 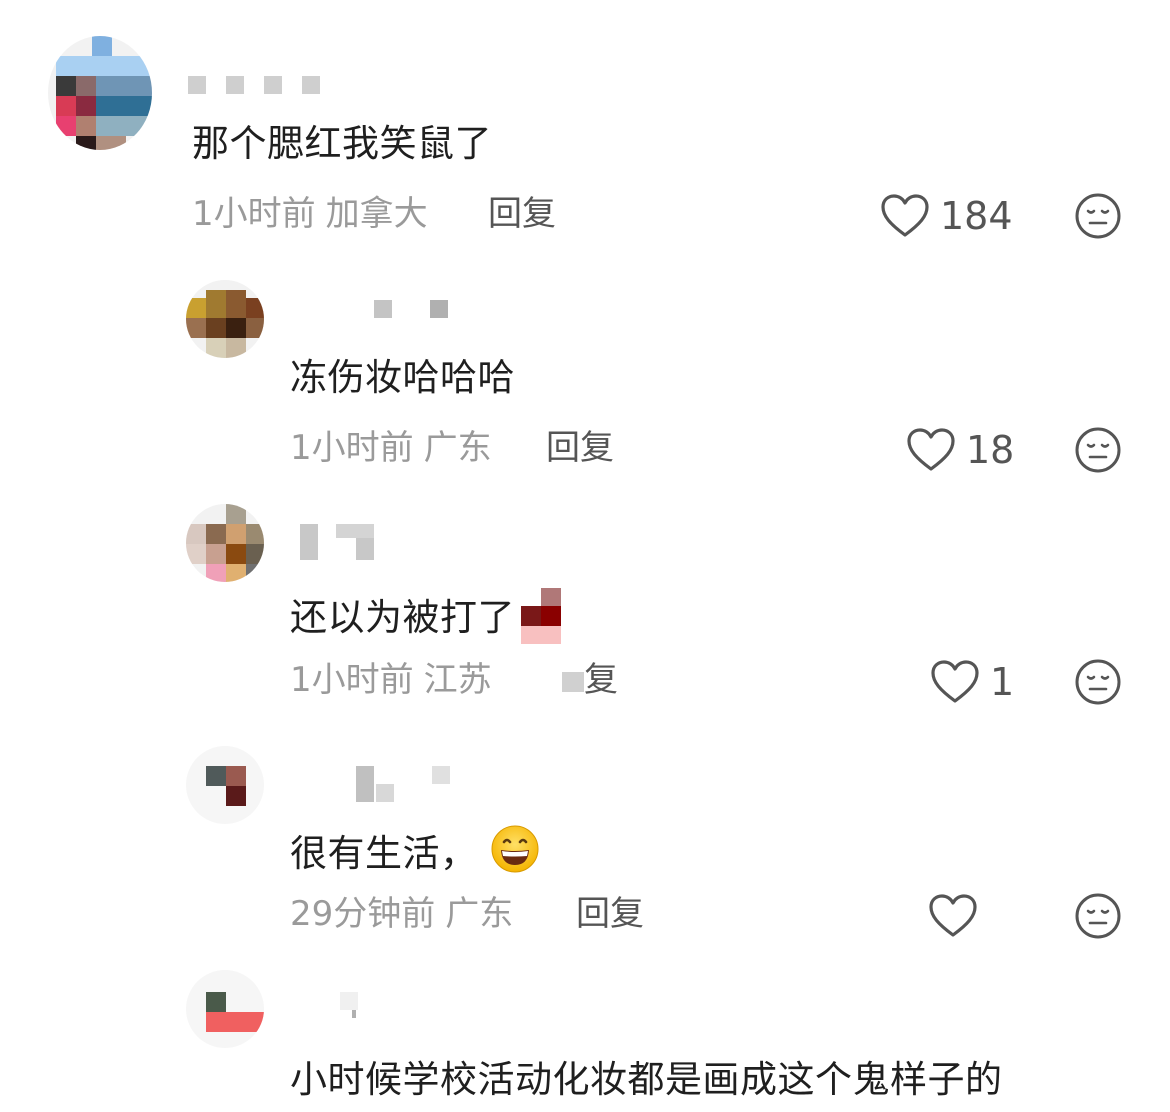 I want to click on like-button: 18, so click(x=960, y=450).